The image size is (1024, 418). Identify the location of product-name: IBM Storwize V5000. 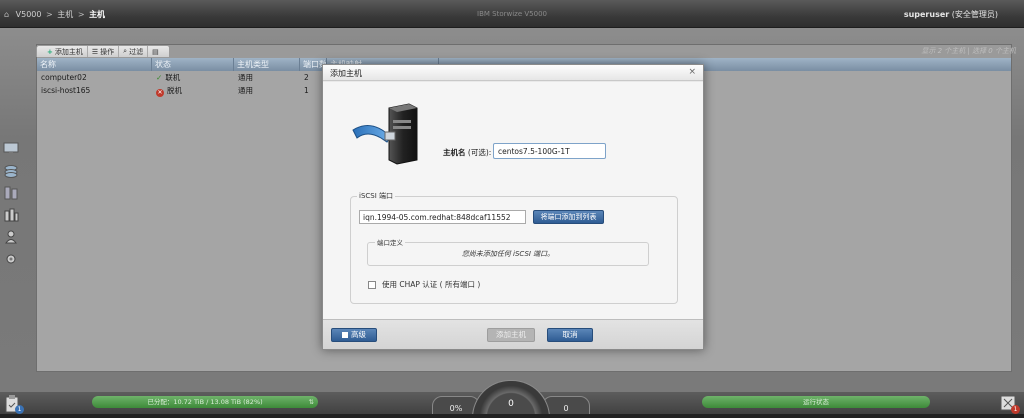
(512, 14).